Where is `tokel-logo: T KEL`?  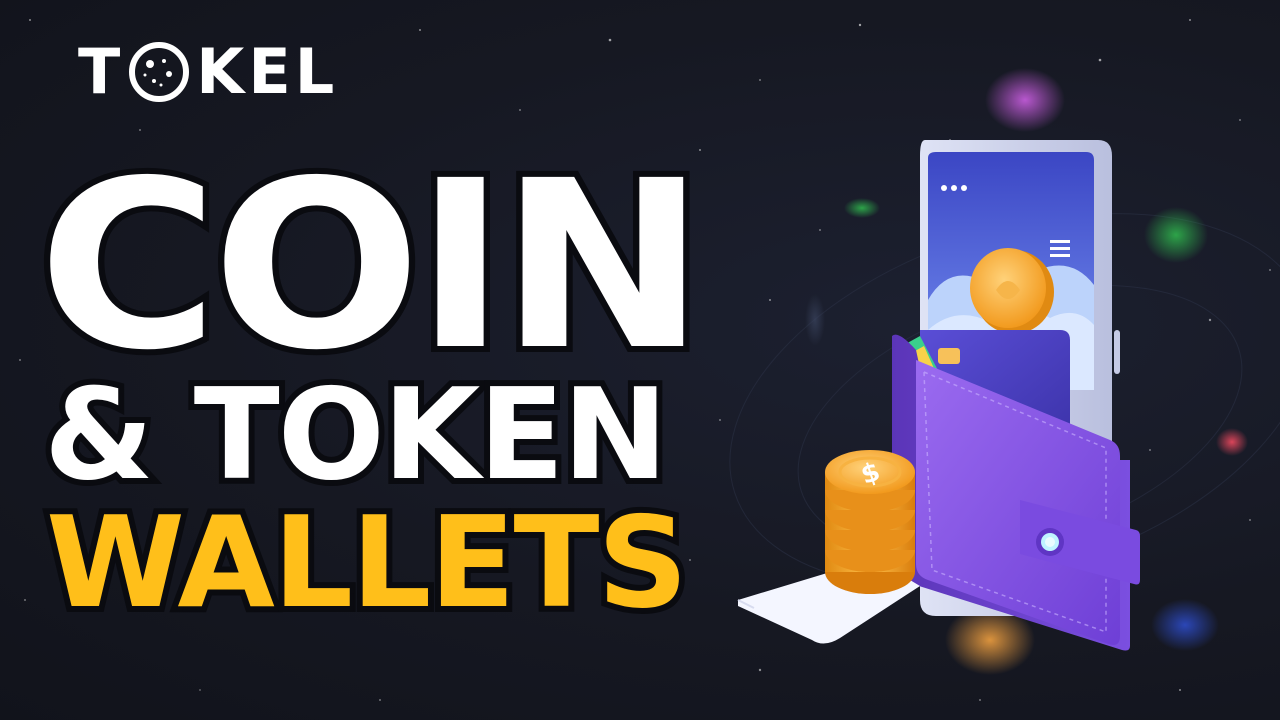
tokel-logo: T KEL is located at coordinates (208, 72).